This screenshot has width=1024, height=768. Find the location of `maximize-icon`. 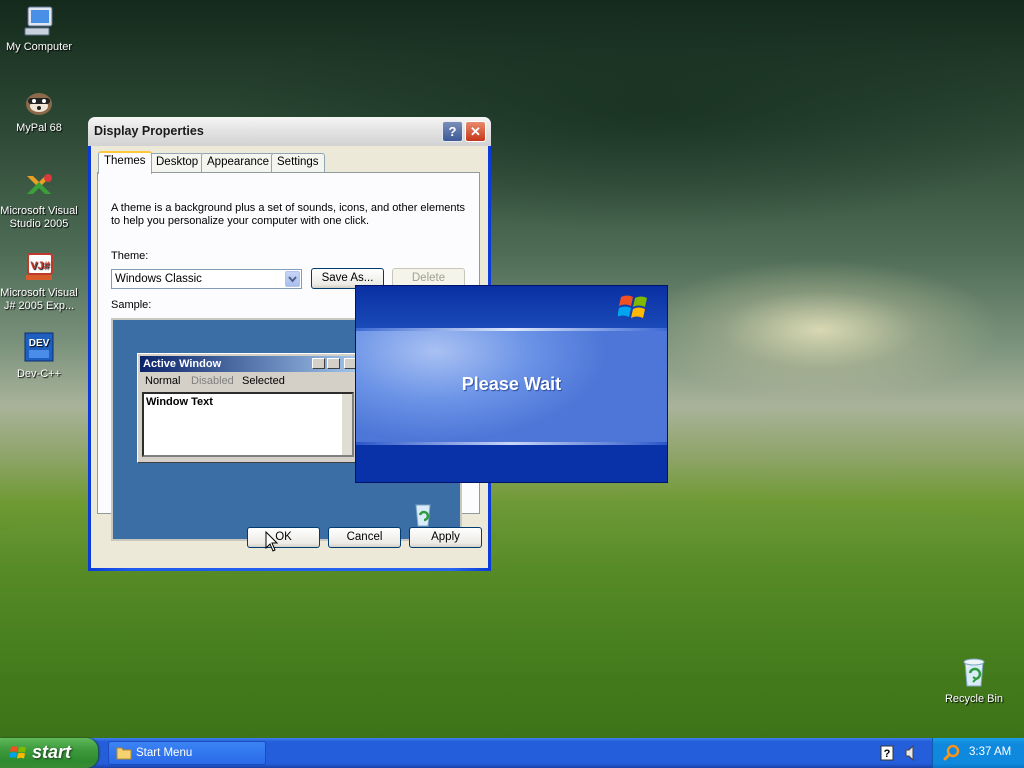

maximize-icon is located at coordinates (333, 363).